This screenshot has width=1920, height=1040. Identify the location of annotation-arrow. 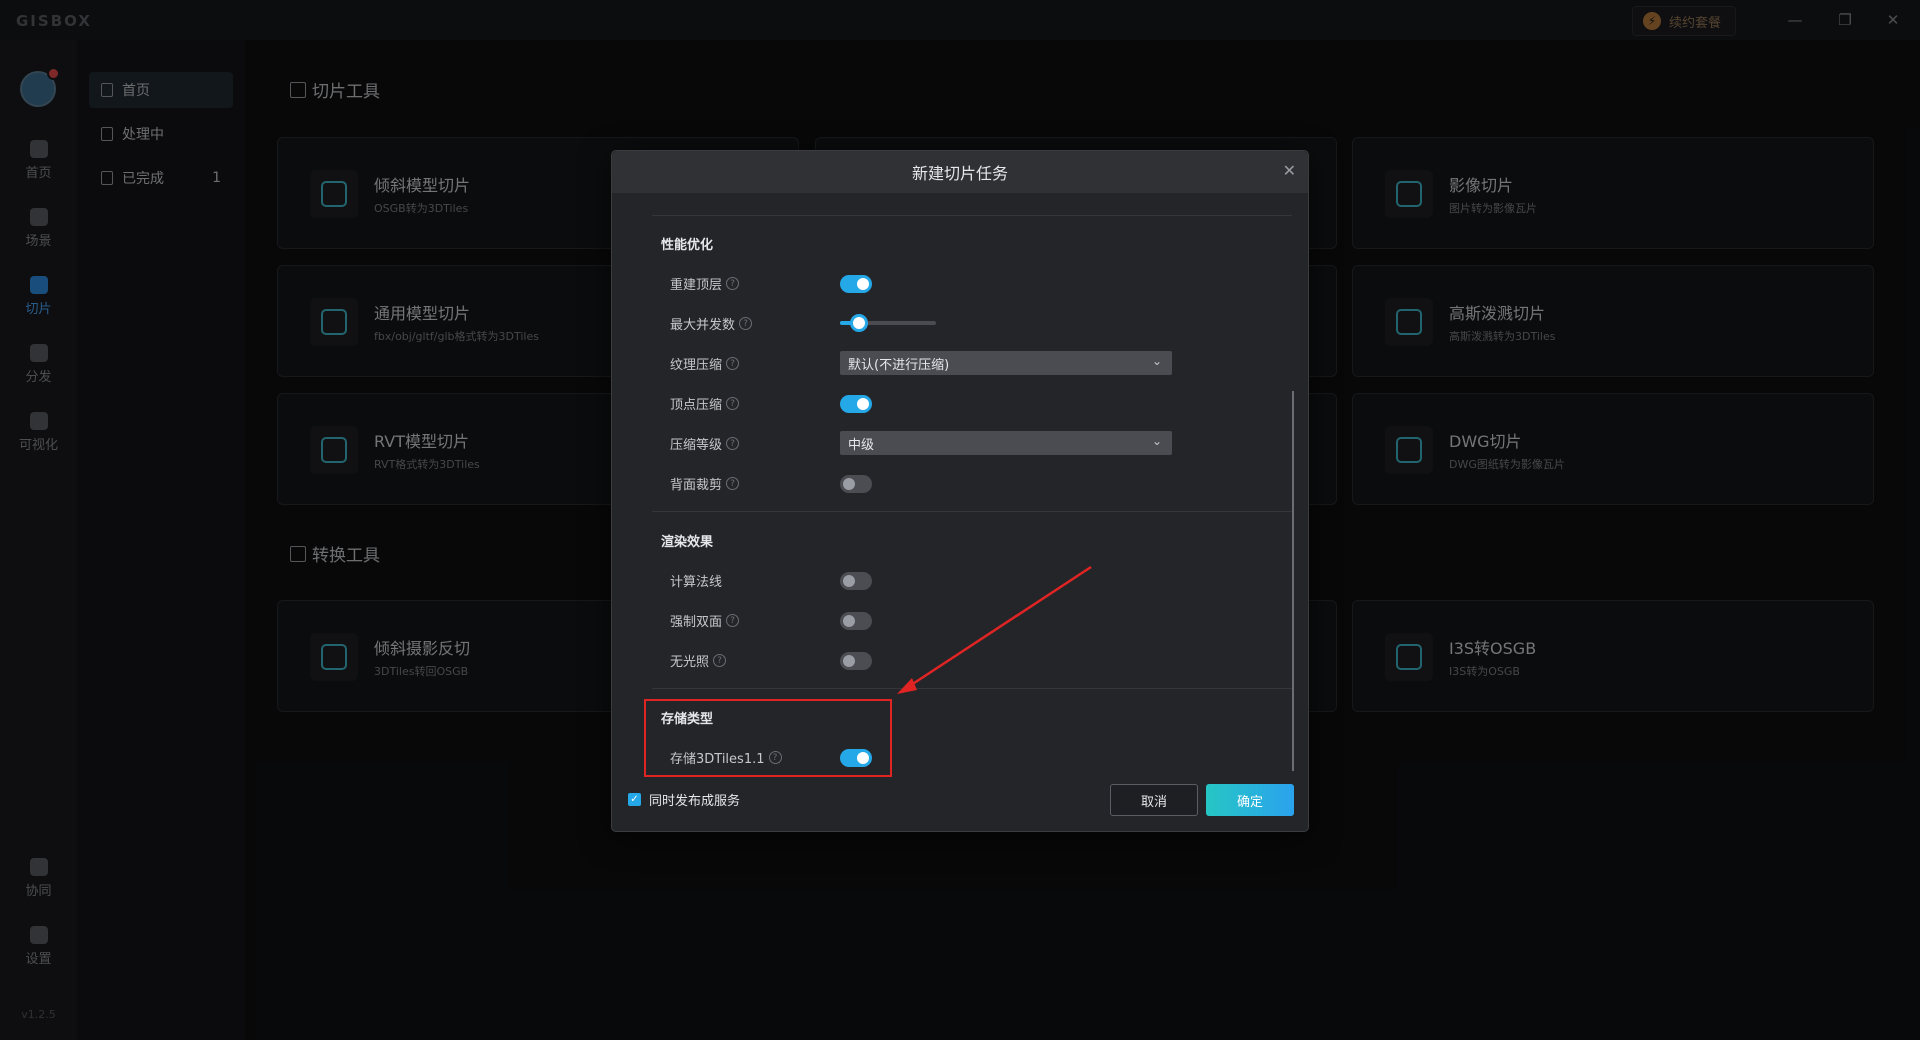
(994, 629).